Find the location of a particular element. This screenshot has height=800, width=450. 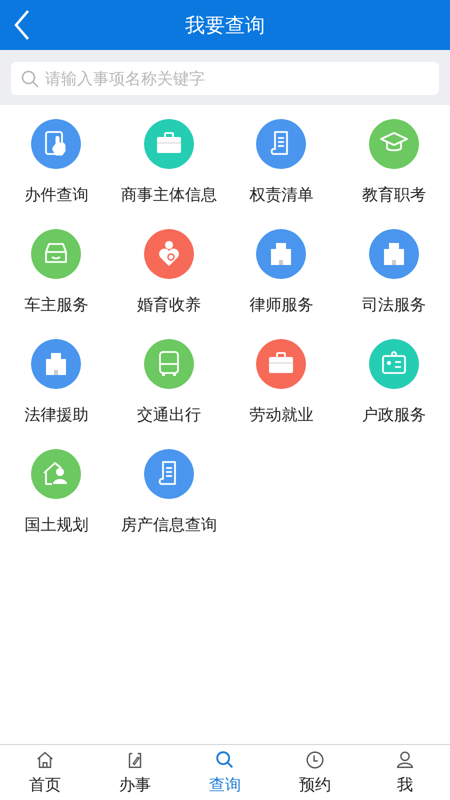

service-item: 商事主体信息 is located at coordinates (168, 163).